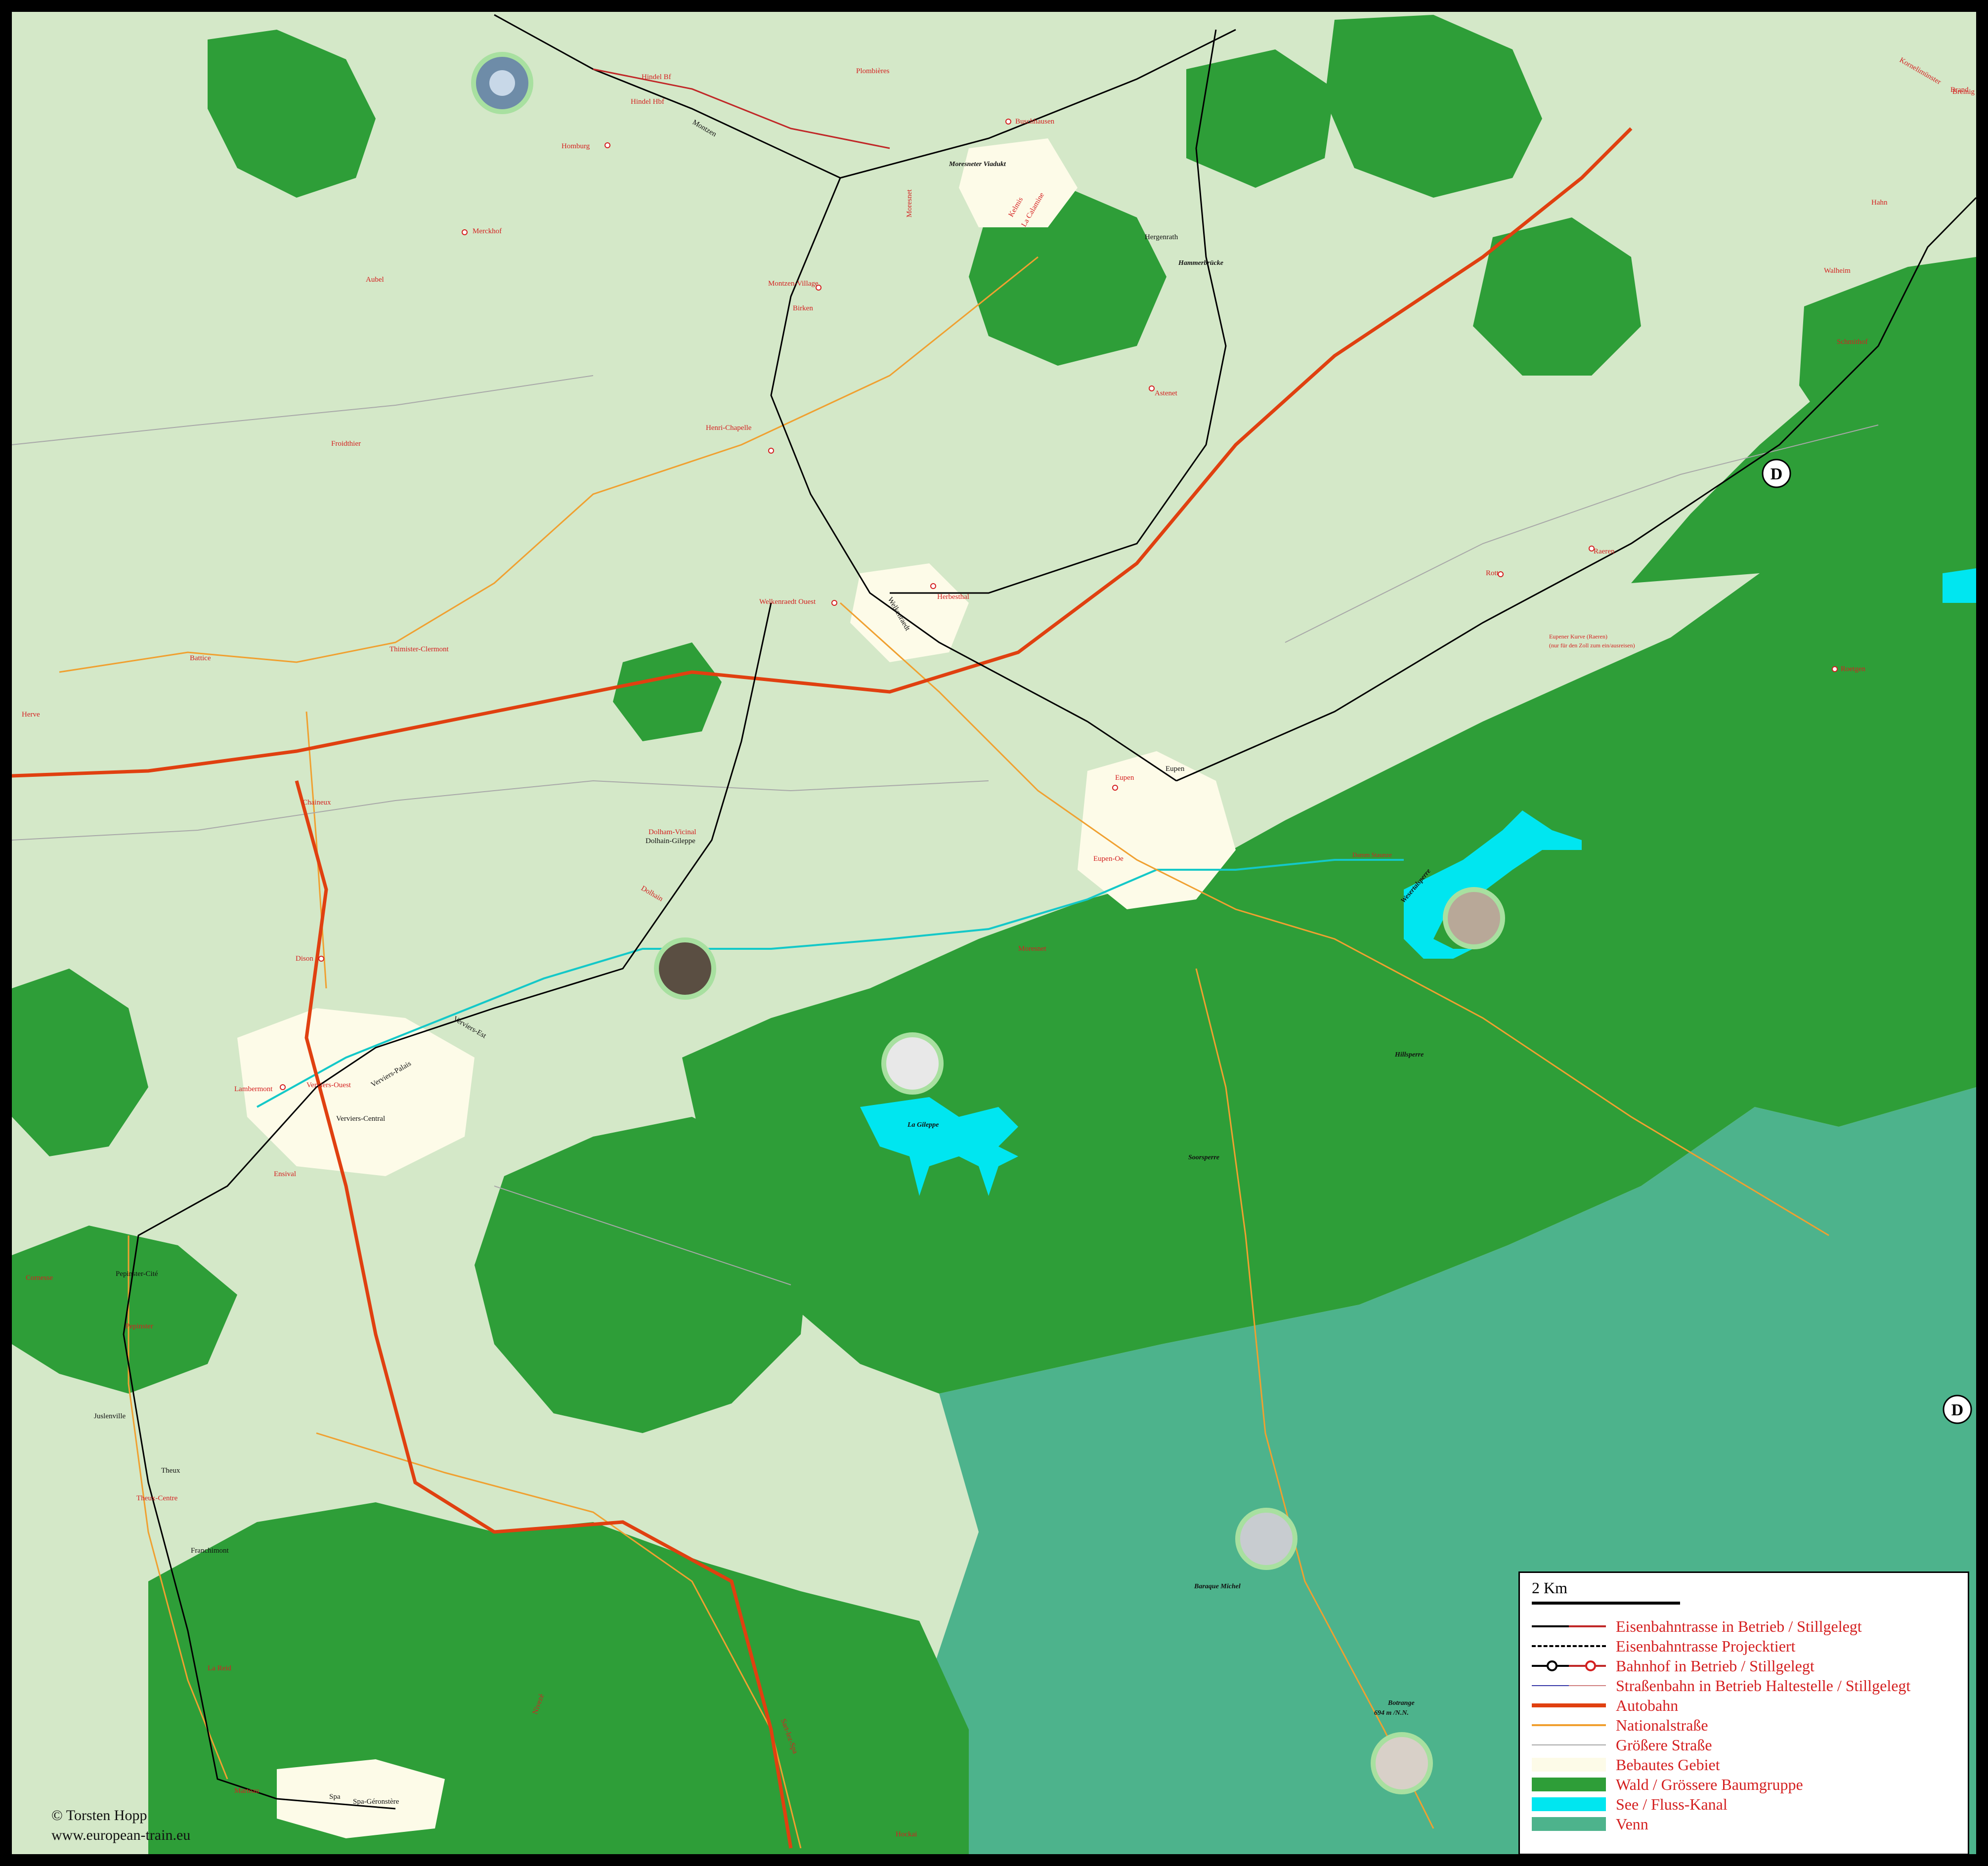 This screenshot has width=1988, height=1866. What do you see at coordinates (793, 284) in the screenshot?
I see `place-label: Montzen-Village` at bounding box center [793, 284].